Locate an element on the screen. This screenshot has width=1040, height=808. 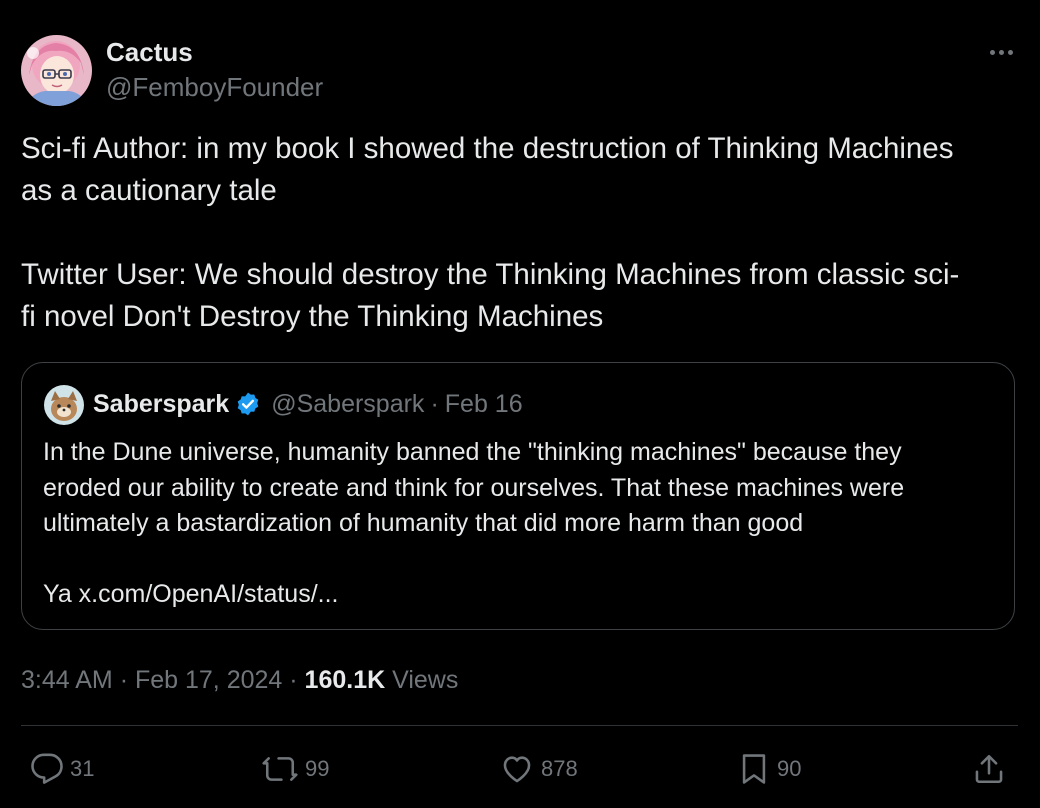
tweet-date: Feb 17, 2024 is located at coordinates (208, 680).